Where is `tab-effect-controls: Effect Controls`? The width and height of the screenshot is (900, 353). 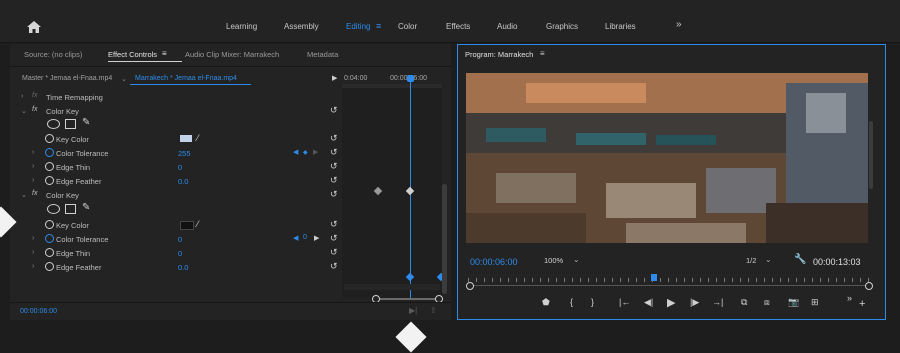 tab-effect-controls: Effect Controls is located at coordinates (132, 54).